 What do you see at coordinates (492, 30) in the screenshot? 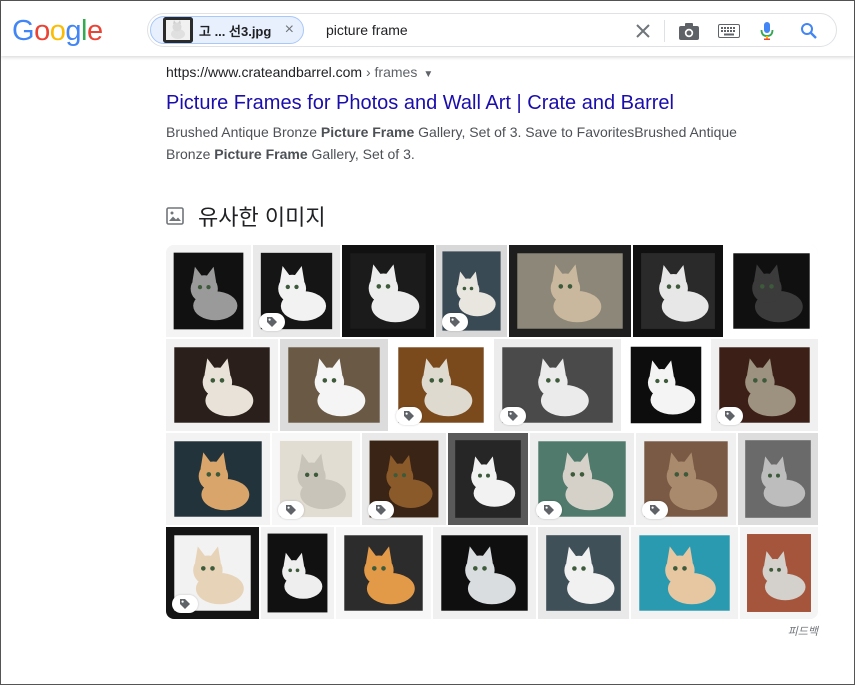
I see `search-box: 고 ... 선3.jpg × picture frame` at bounding box center [492, 30].